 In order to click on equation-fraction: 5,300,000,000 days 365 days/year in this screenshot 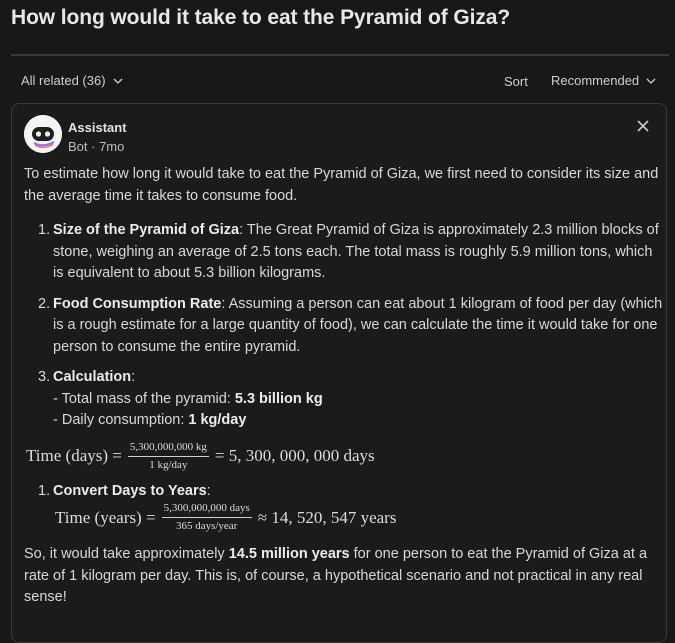, I will do `click(206, 517)`.